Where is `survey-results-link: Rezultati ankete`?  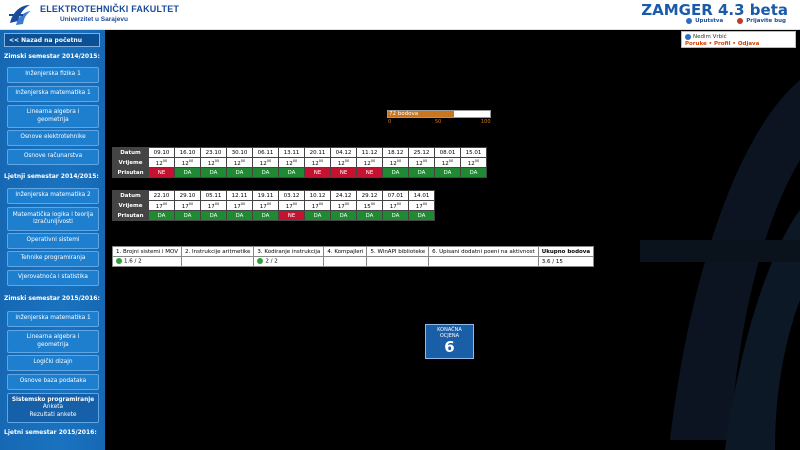 survey-results-link: Rezultati ankete is located at coordinates (53, 415).